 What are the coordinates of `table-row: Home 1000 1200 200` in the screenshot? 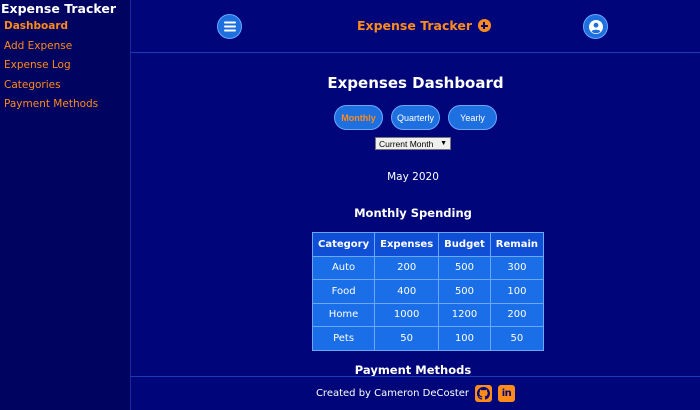 It's located at (428, 314).